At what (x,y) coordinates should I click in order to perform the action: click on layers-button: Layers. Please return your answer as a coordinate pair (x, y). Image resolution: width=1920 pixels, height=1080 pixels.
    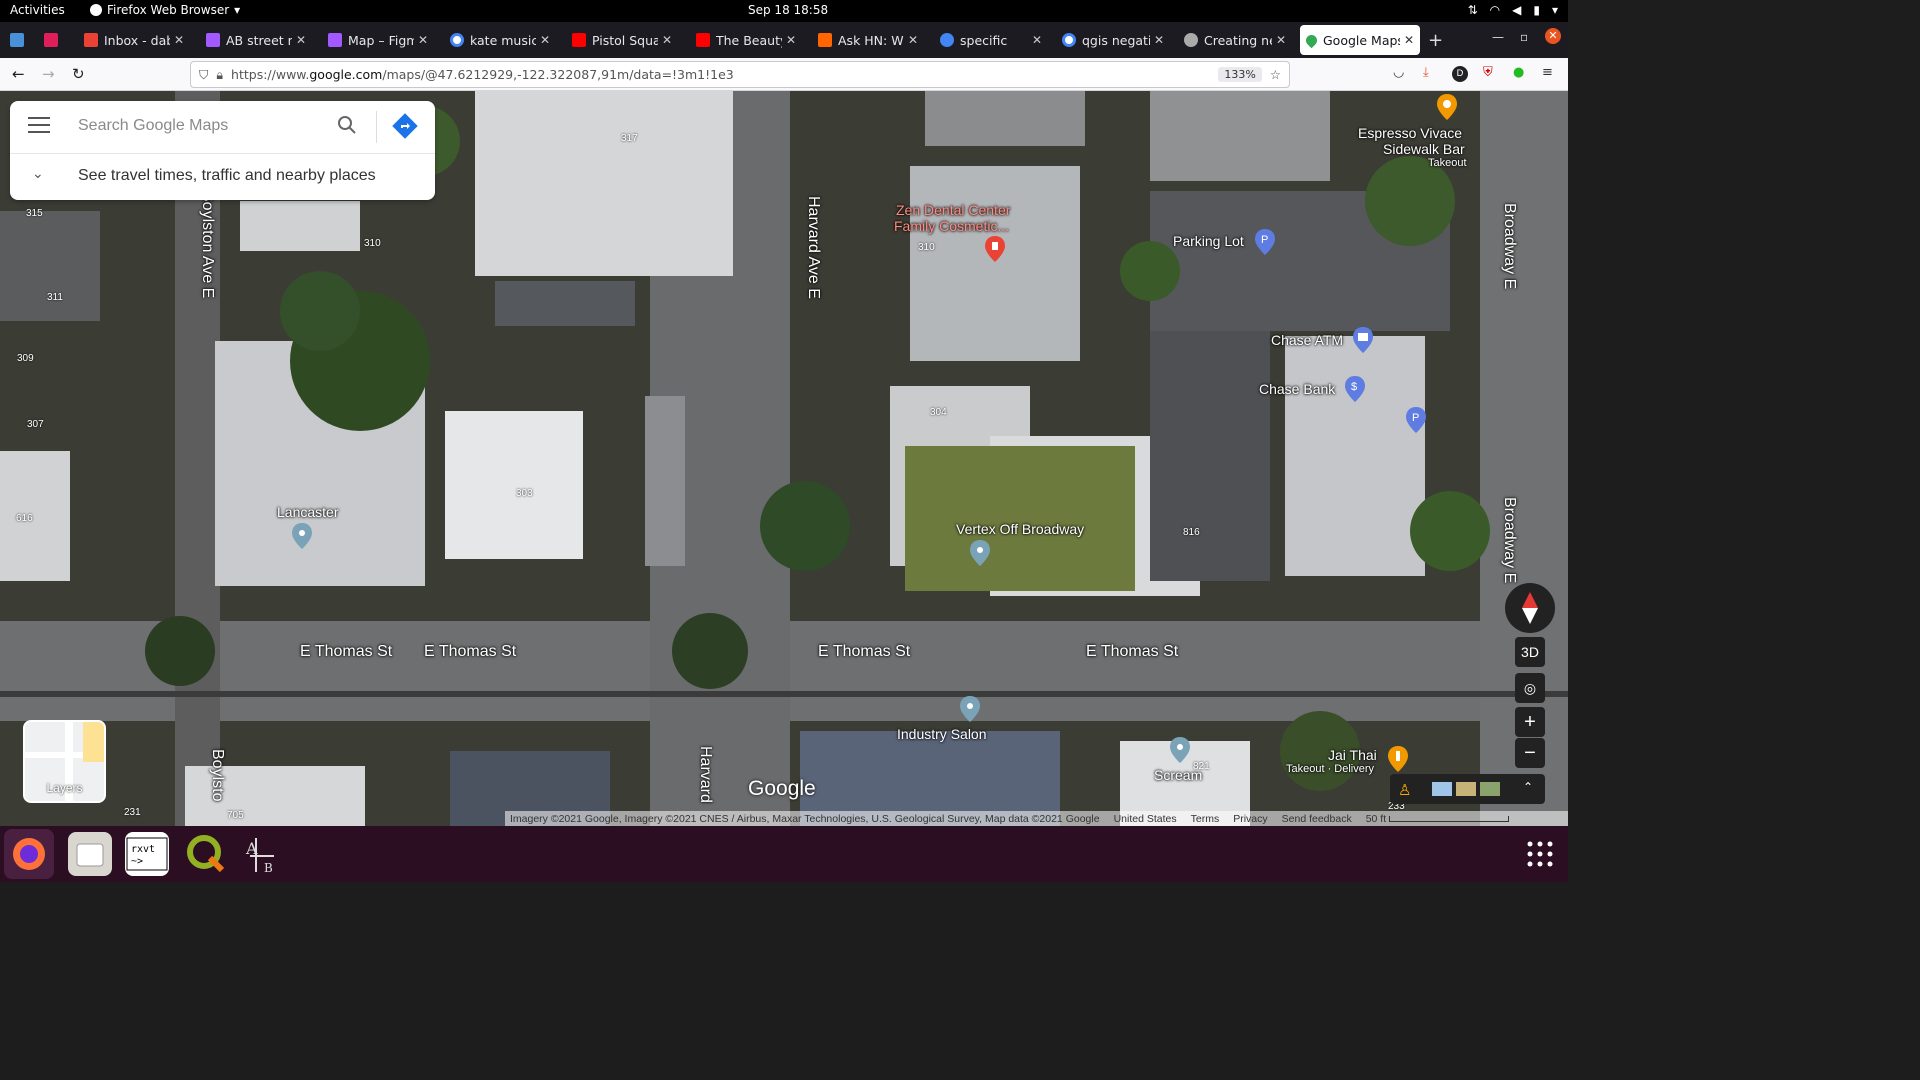
    Looking at the image, I should click on (64, 761).